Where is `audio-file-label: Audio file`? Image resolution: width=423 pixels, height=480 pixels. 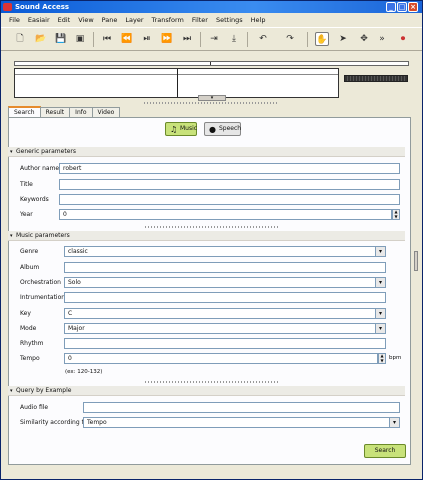 audio-file-label: Audio file is located at coordinates (34, 407).